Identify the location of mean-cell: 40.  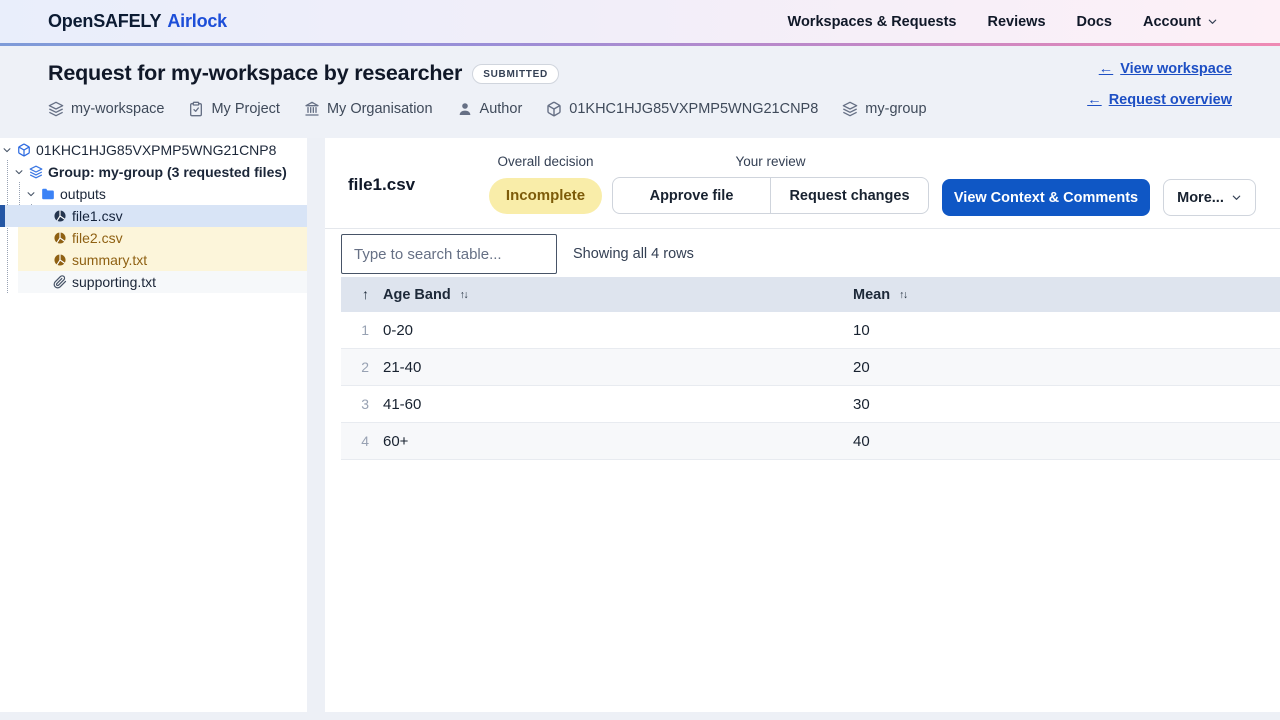
(861, 441).